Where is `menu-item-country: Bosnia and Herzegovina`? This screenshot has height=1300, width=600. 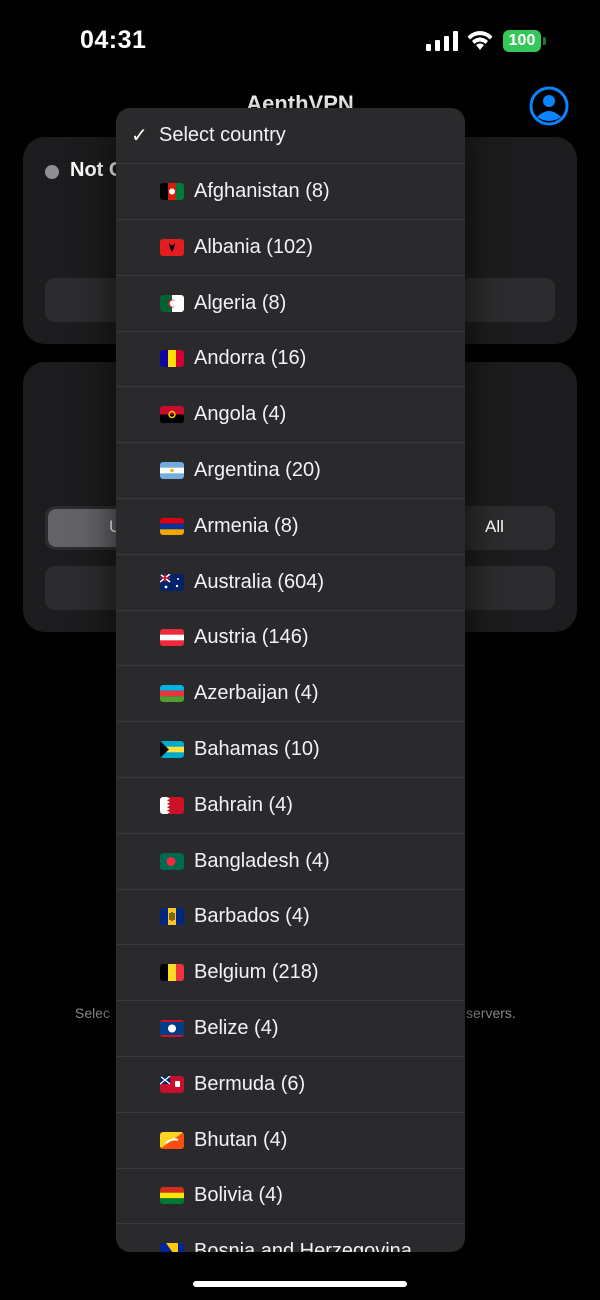
menu-item-country: Bosnia and Herzegovina is located at coordinates (290, 1238).